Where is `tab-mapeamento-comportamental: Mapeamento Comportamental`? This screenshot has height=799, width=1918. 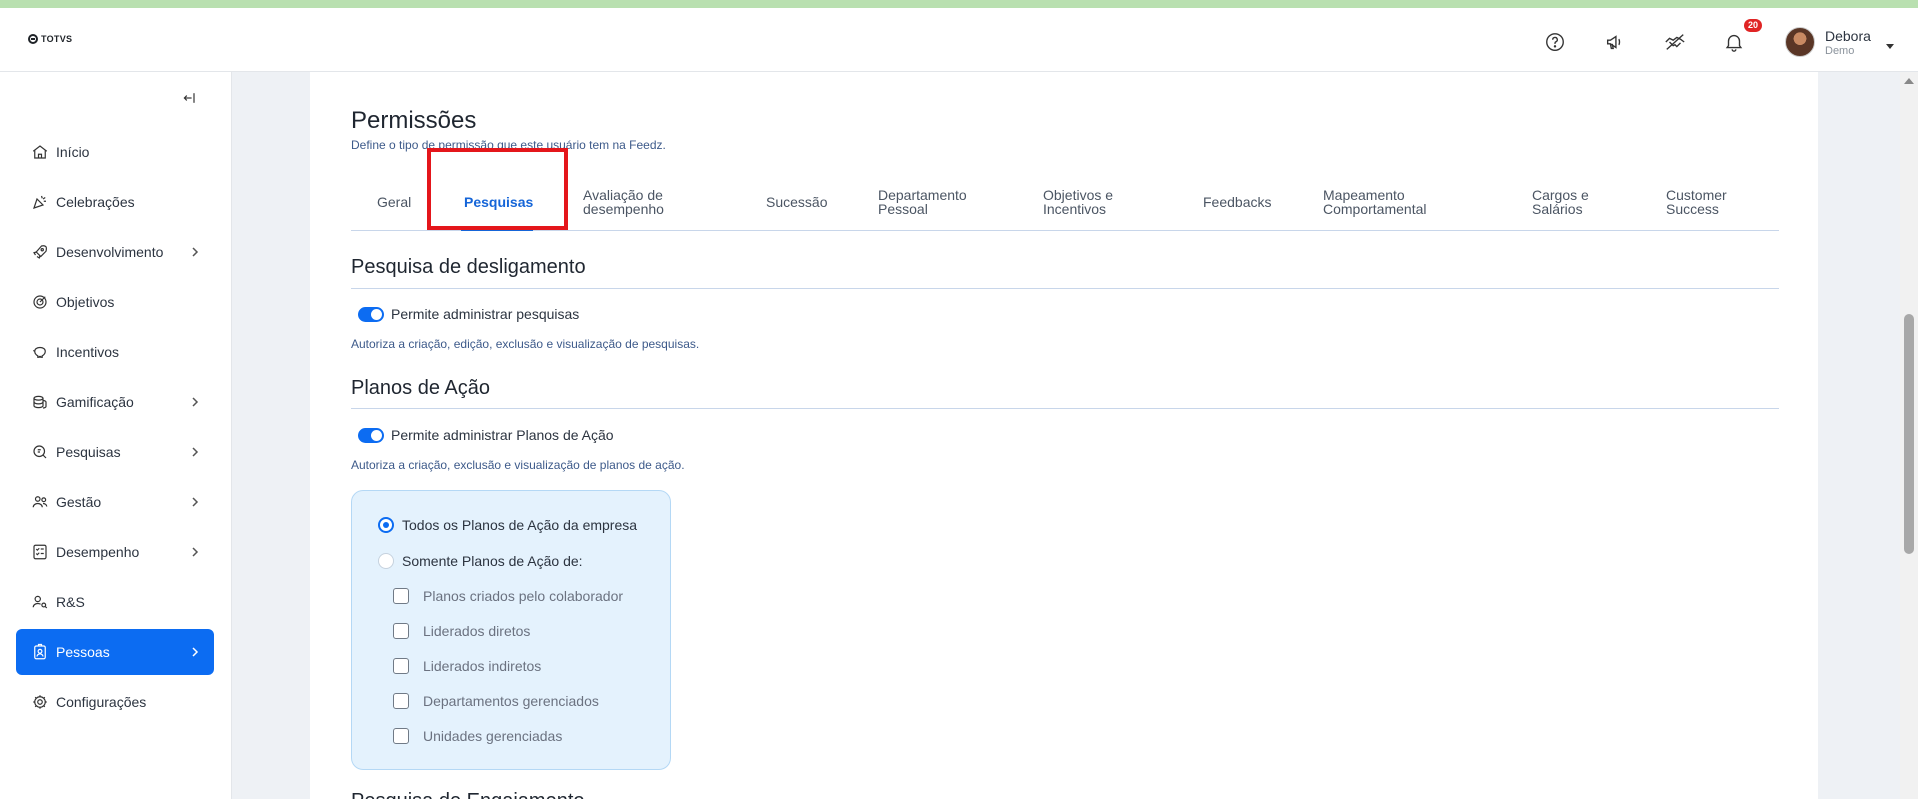 tab-mapeamento-comportamental: Mapeamento Comportamental is located at coordinates (1375, 202).